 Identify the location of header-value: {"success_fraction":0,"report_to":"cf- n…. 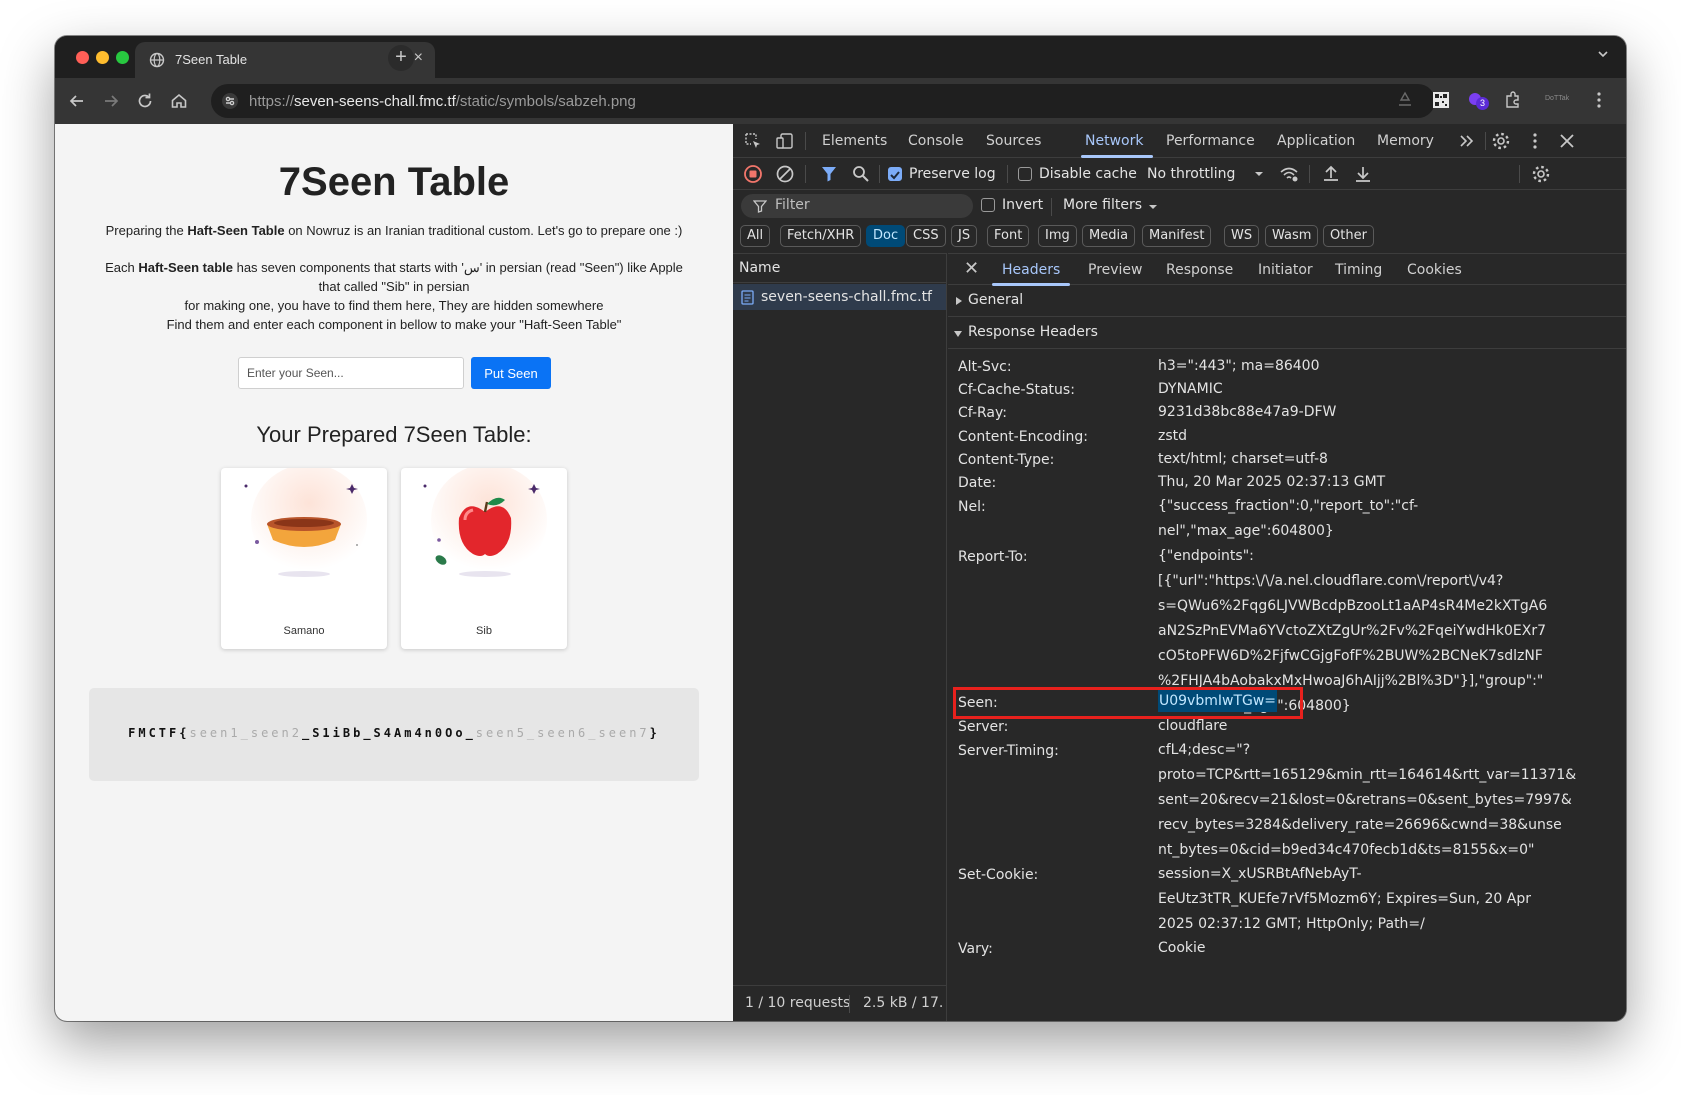
(1288, 518).